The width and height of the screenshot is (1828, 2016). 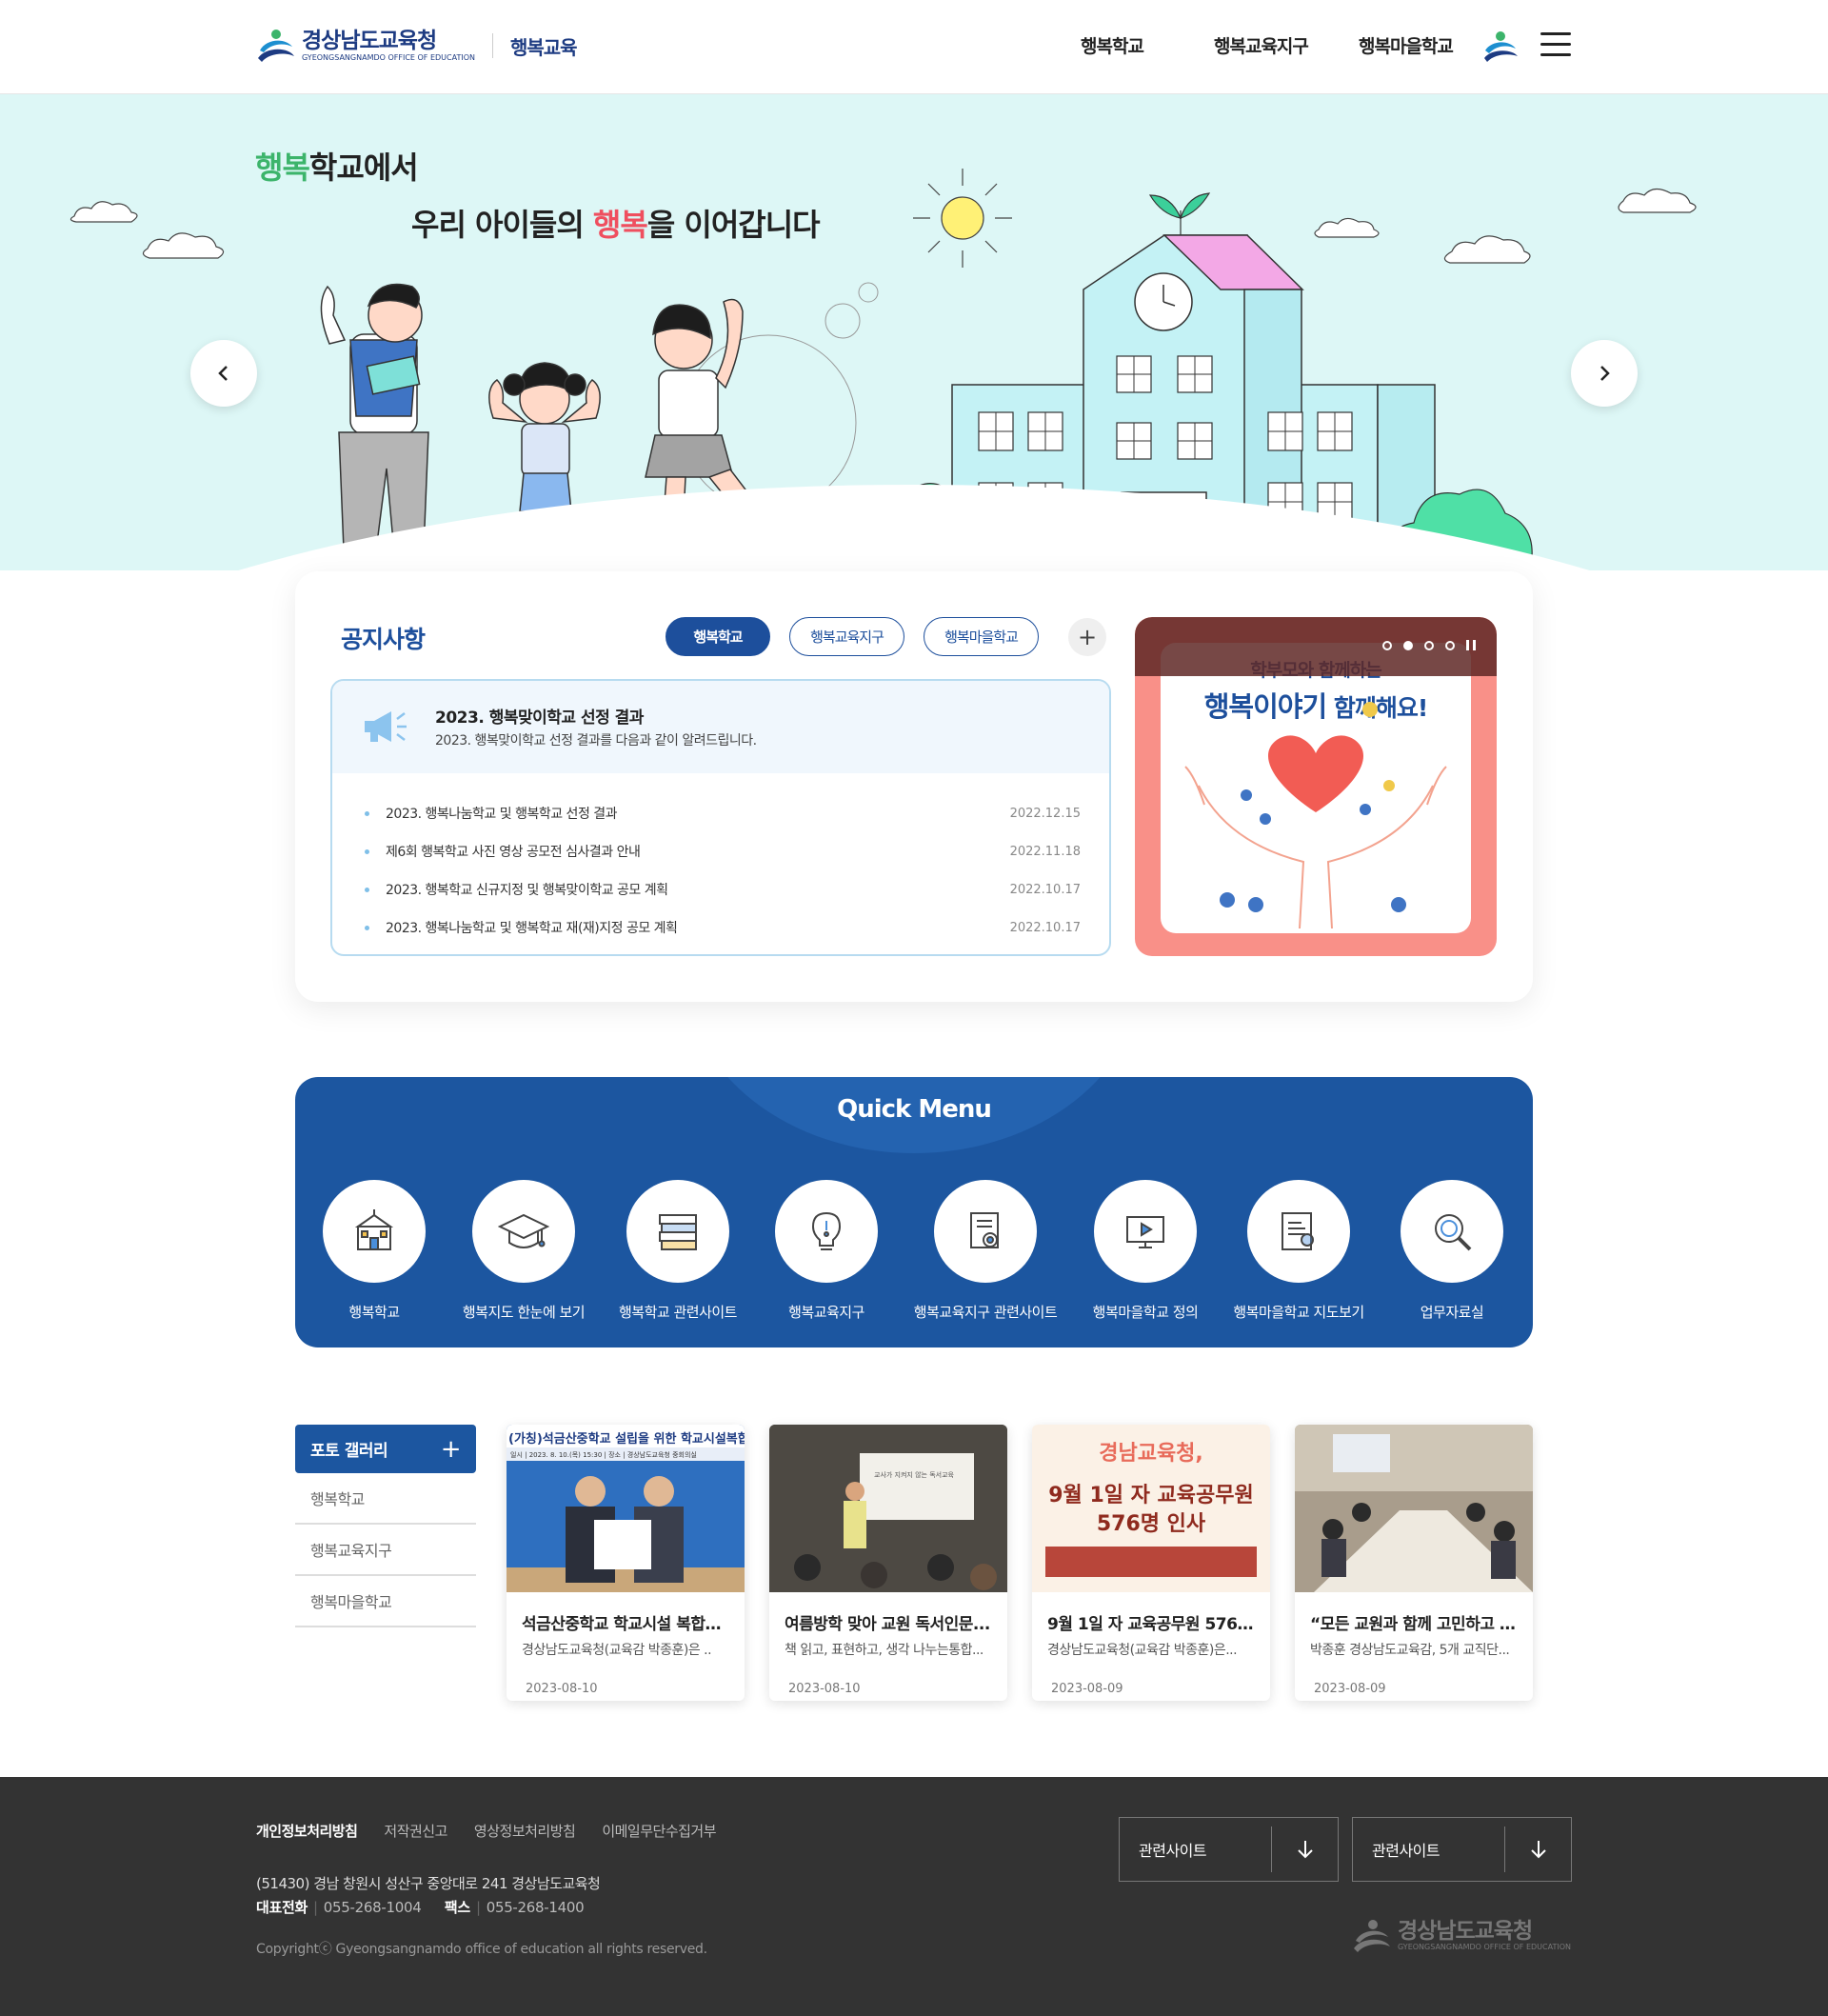 What do you see at coordinates (1414, 1508) in the screenshot?
I see `gallery-thumbnail` at bounding box center [1414, 1508].